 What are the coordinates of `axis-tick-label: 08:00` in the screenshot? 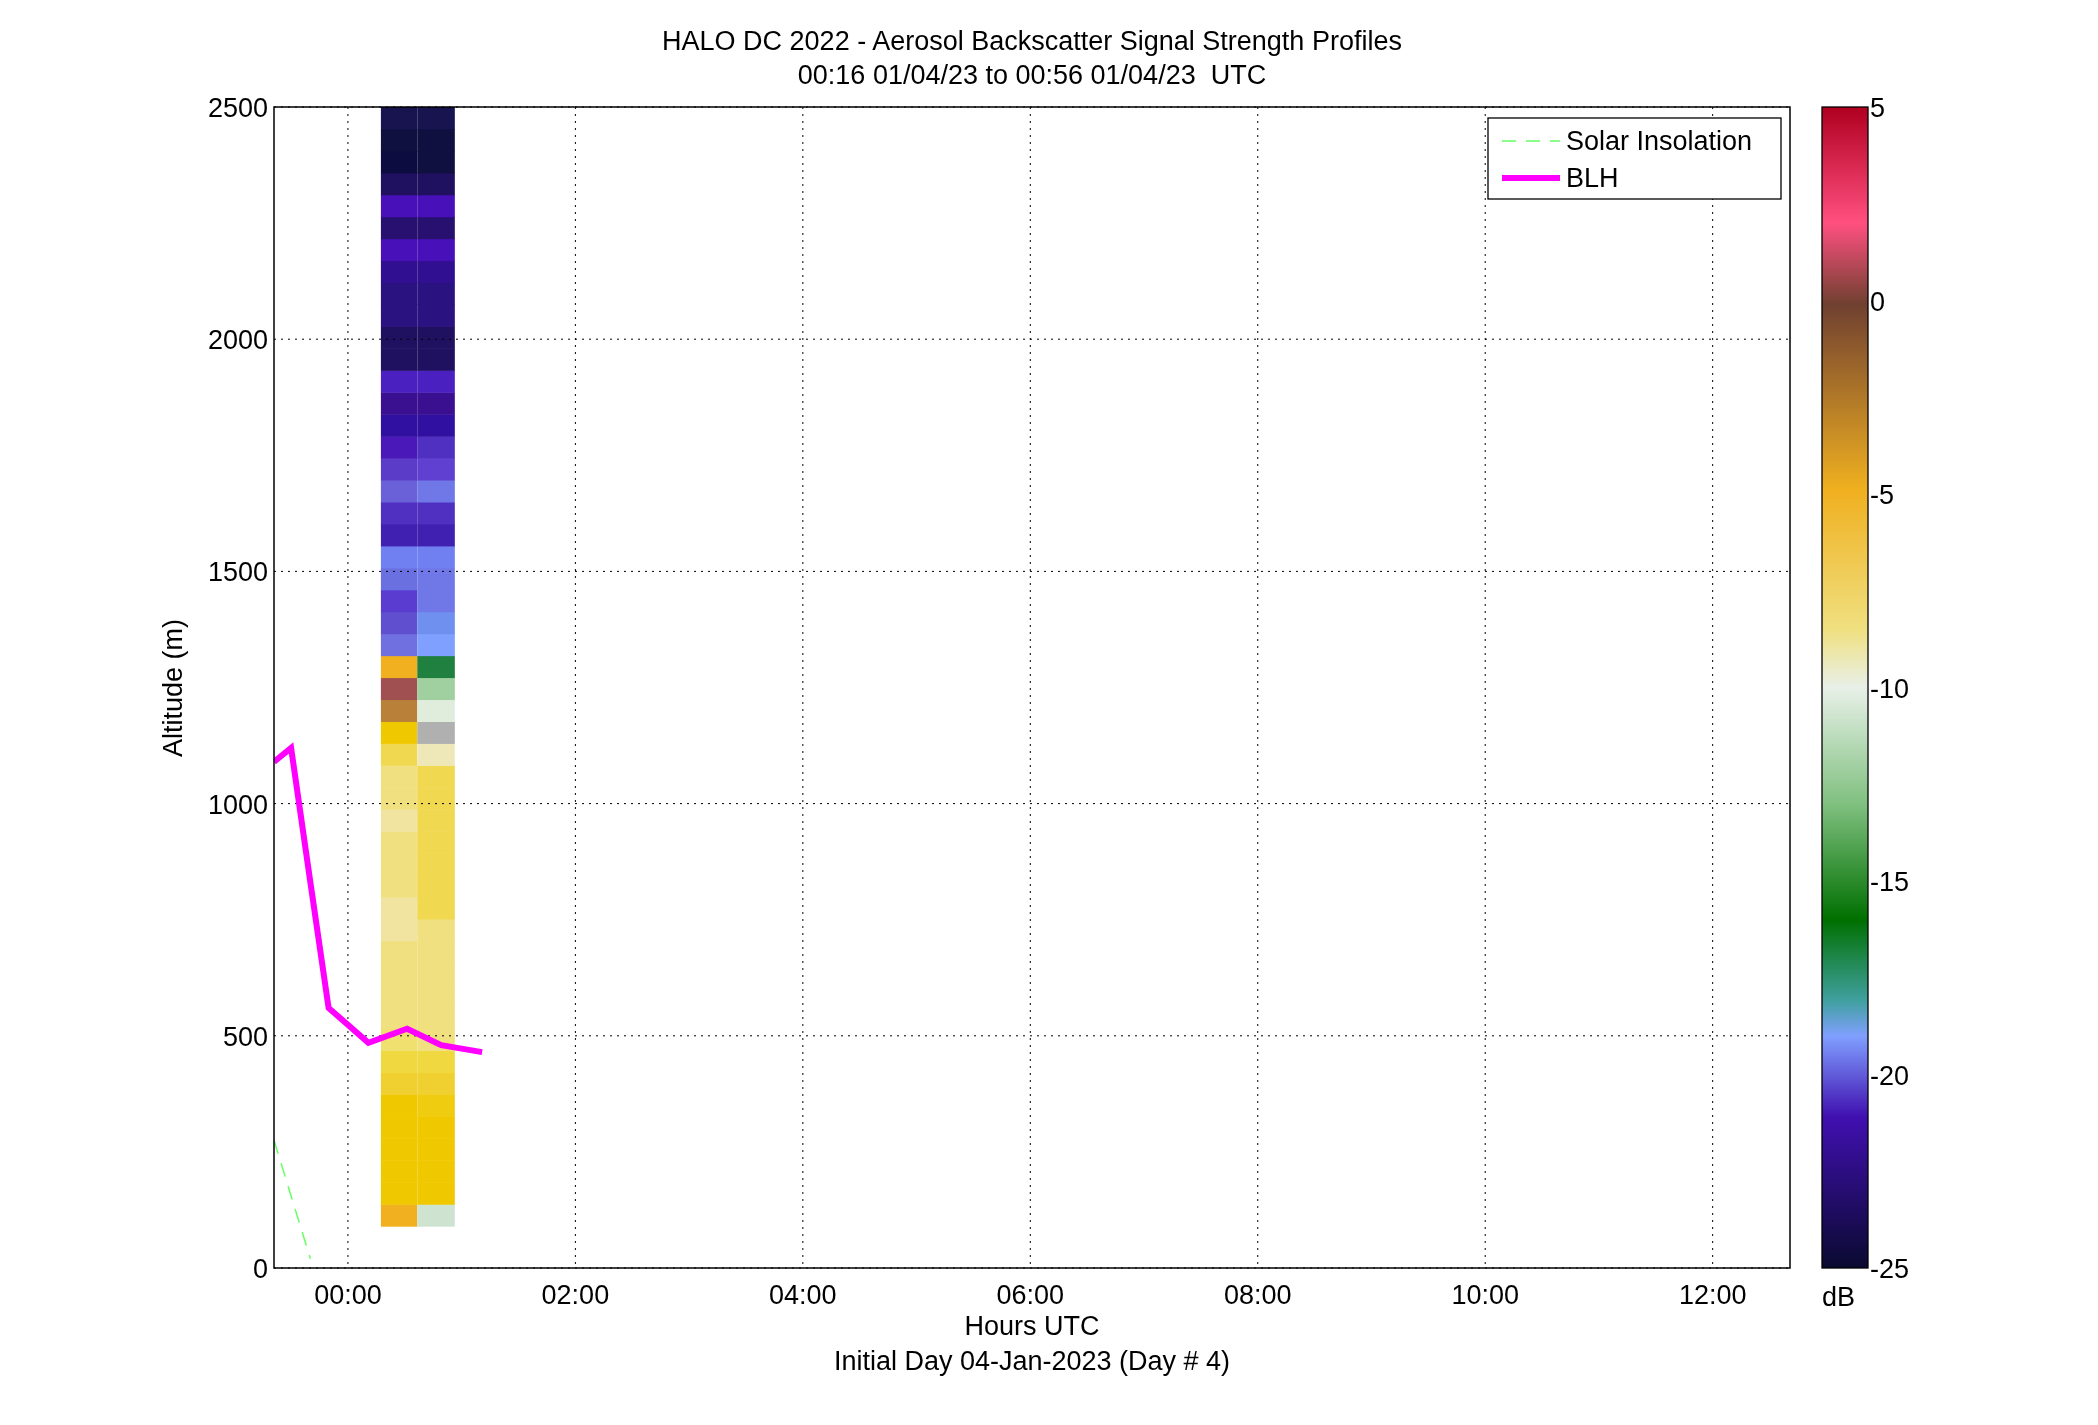 It's located at (1257, 1295).